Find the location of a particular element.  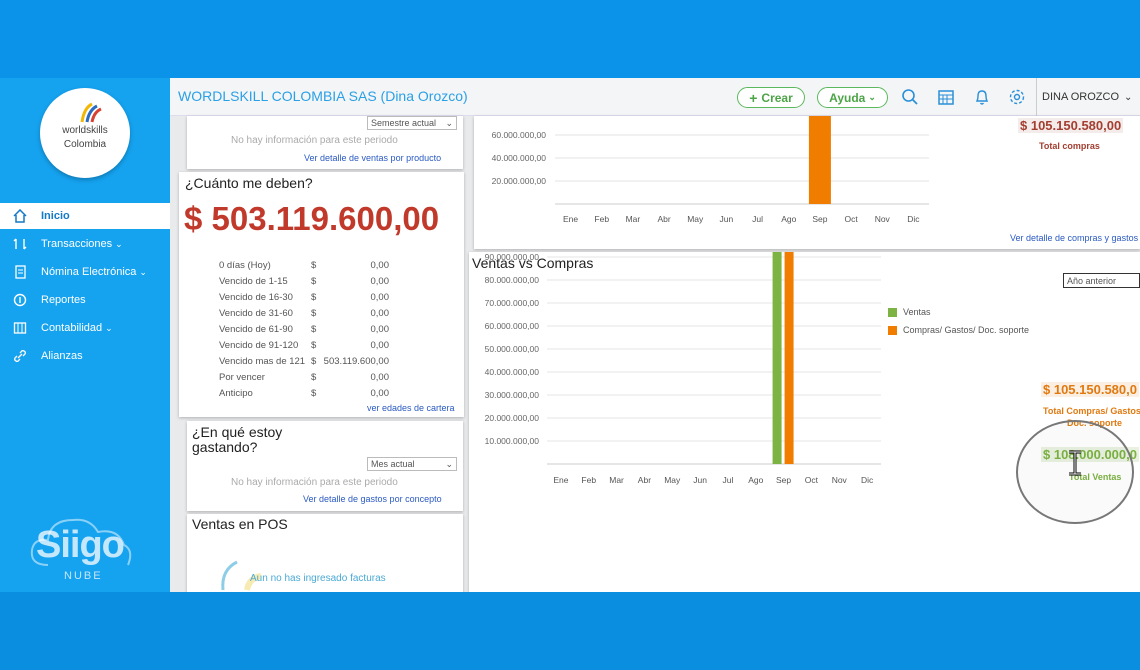

ver-compras-gastos-link: Ver detalle de compras y gastos is located at coordinates (1074, 238).